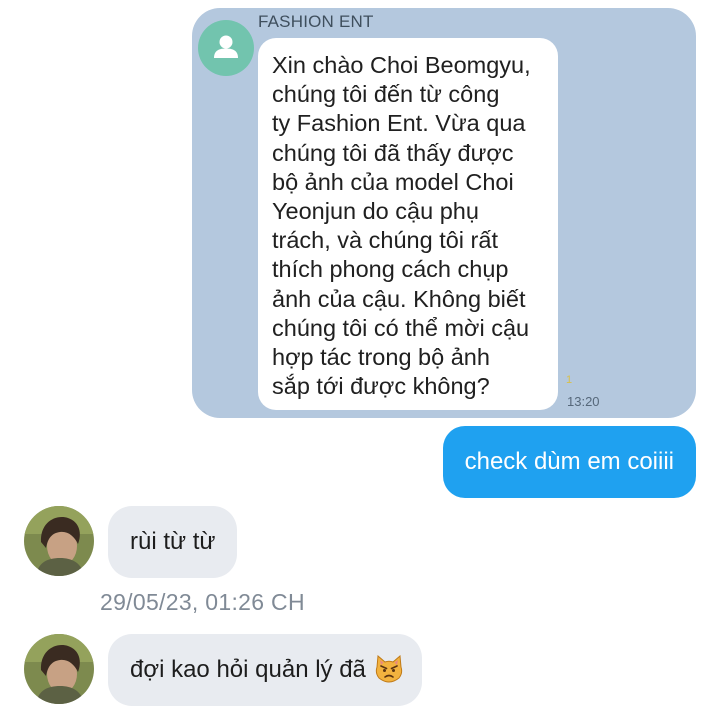 This screenshot has width=720, height=712. What do you see at coordinates (583, 401) in the screenshot?
I see `message-time: 13:20` at bounding box center [583, 401].